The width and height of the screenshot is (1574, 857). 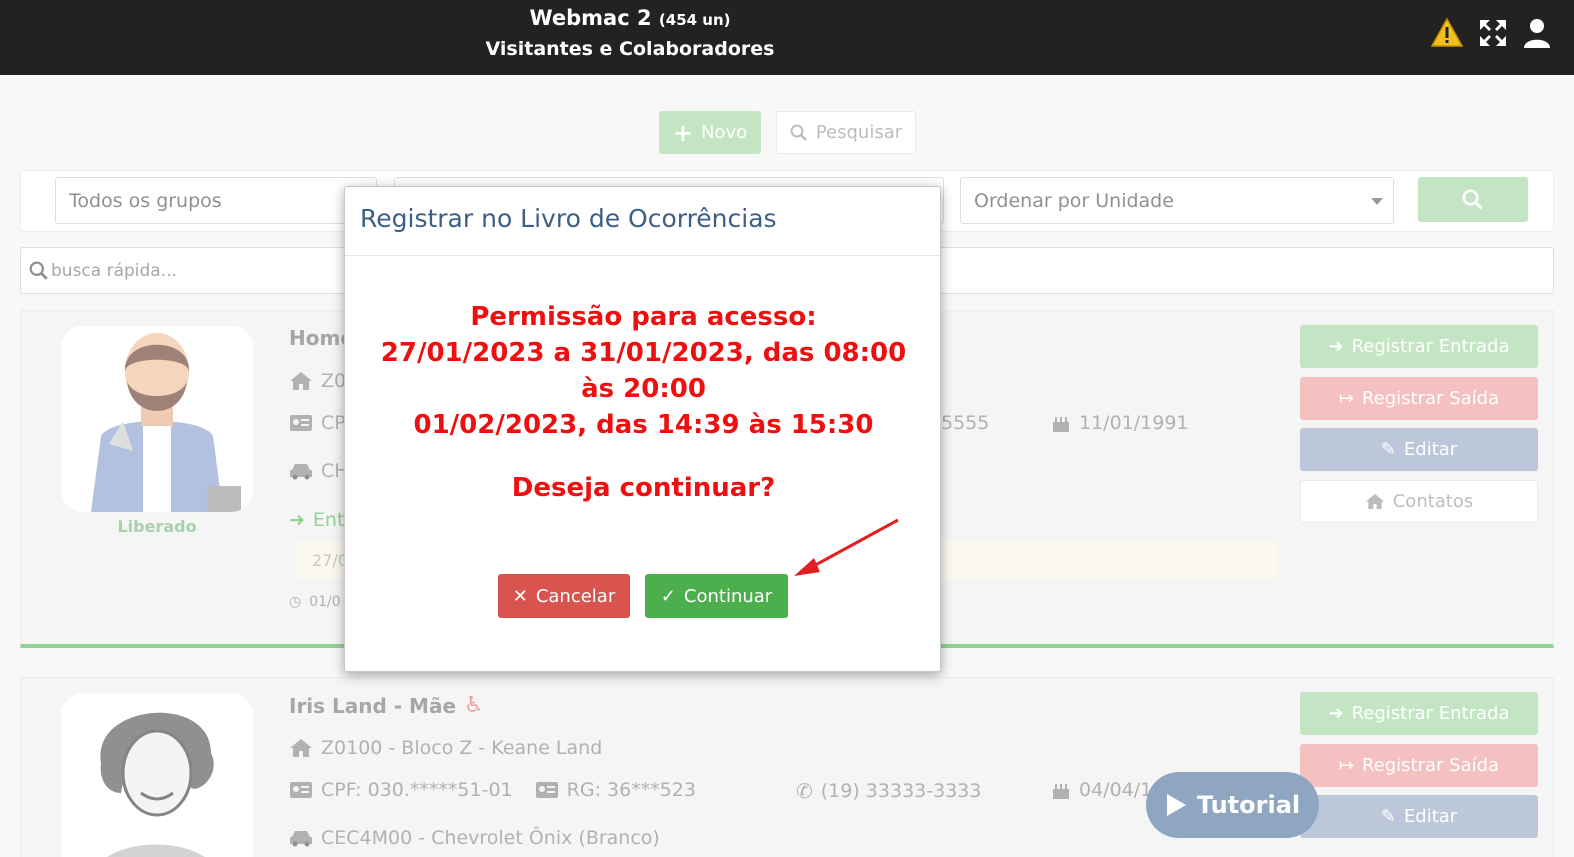 What do you see at coordinates (1537, 33) in the screenshot?
I see `user-icon` at bounding box center [1537, 33].